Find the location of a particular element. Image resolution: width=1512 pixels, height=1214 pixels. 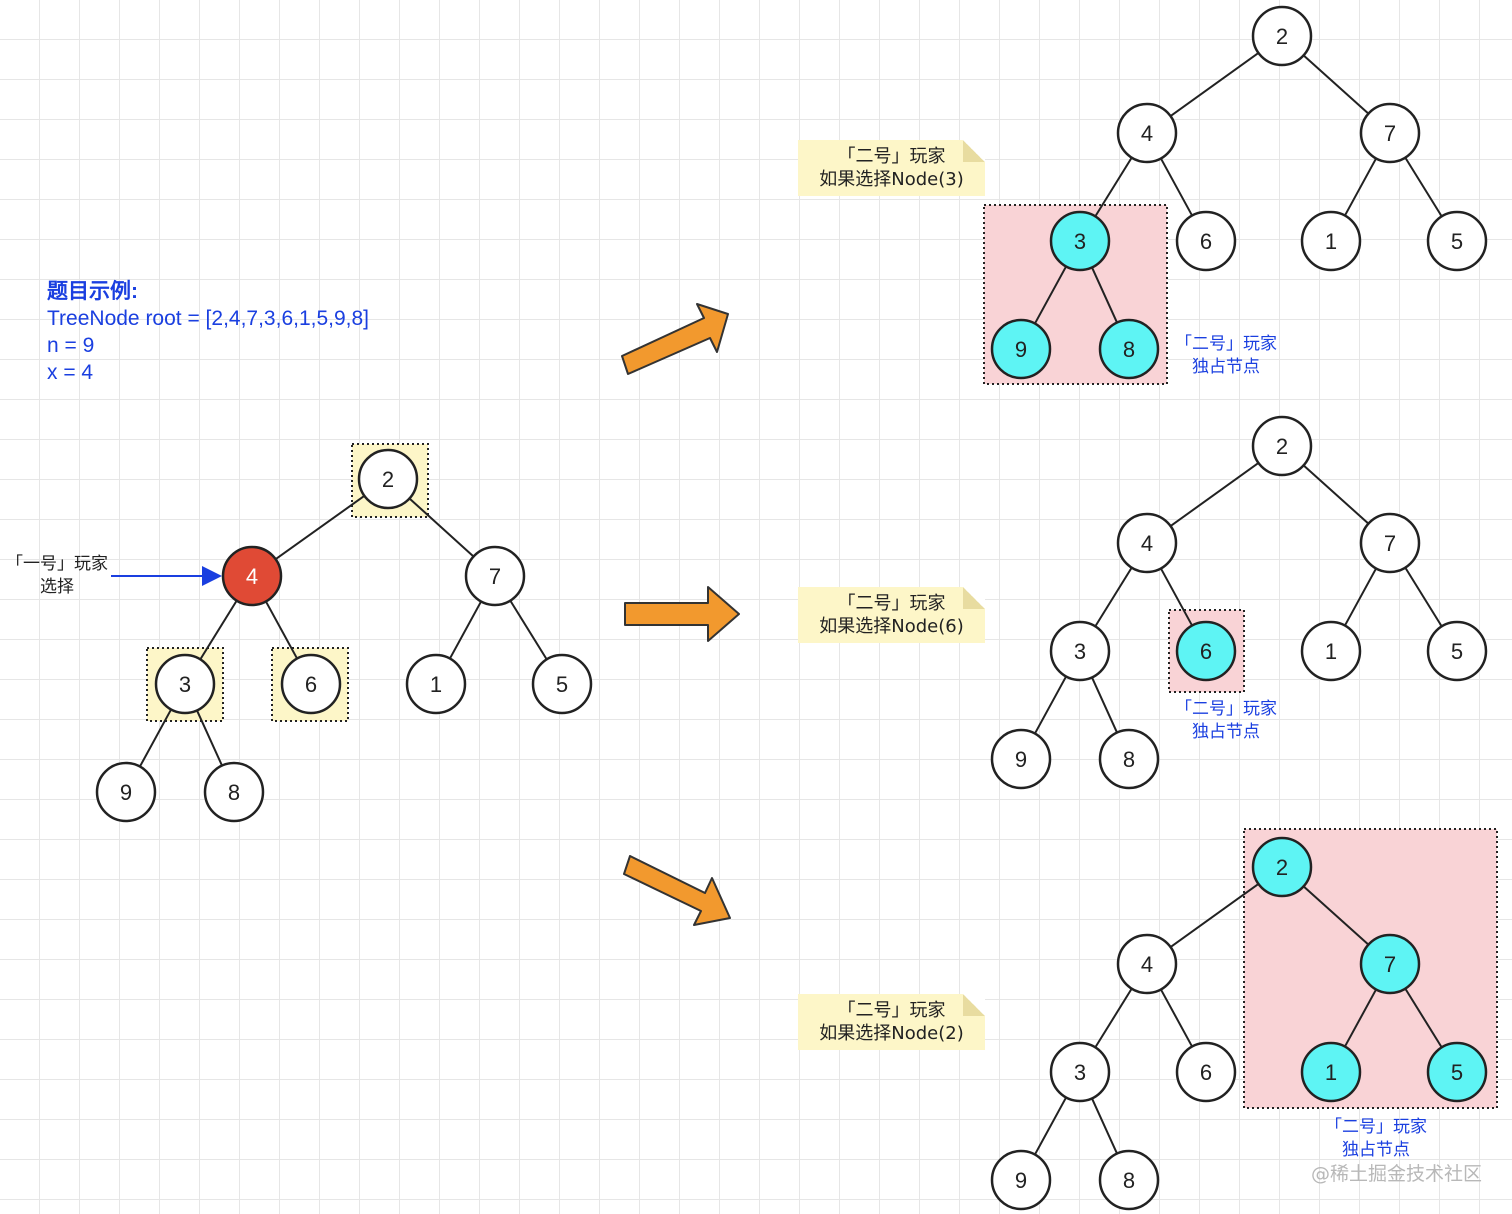

owned-note-3: 「二号」玩家 独占节点 is located at coordinates (1376, 1139).